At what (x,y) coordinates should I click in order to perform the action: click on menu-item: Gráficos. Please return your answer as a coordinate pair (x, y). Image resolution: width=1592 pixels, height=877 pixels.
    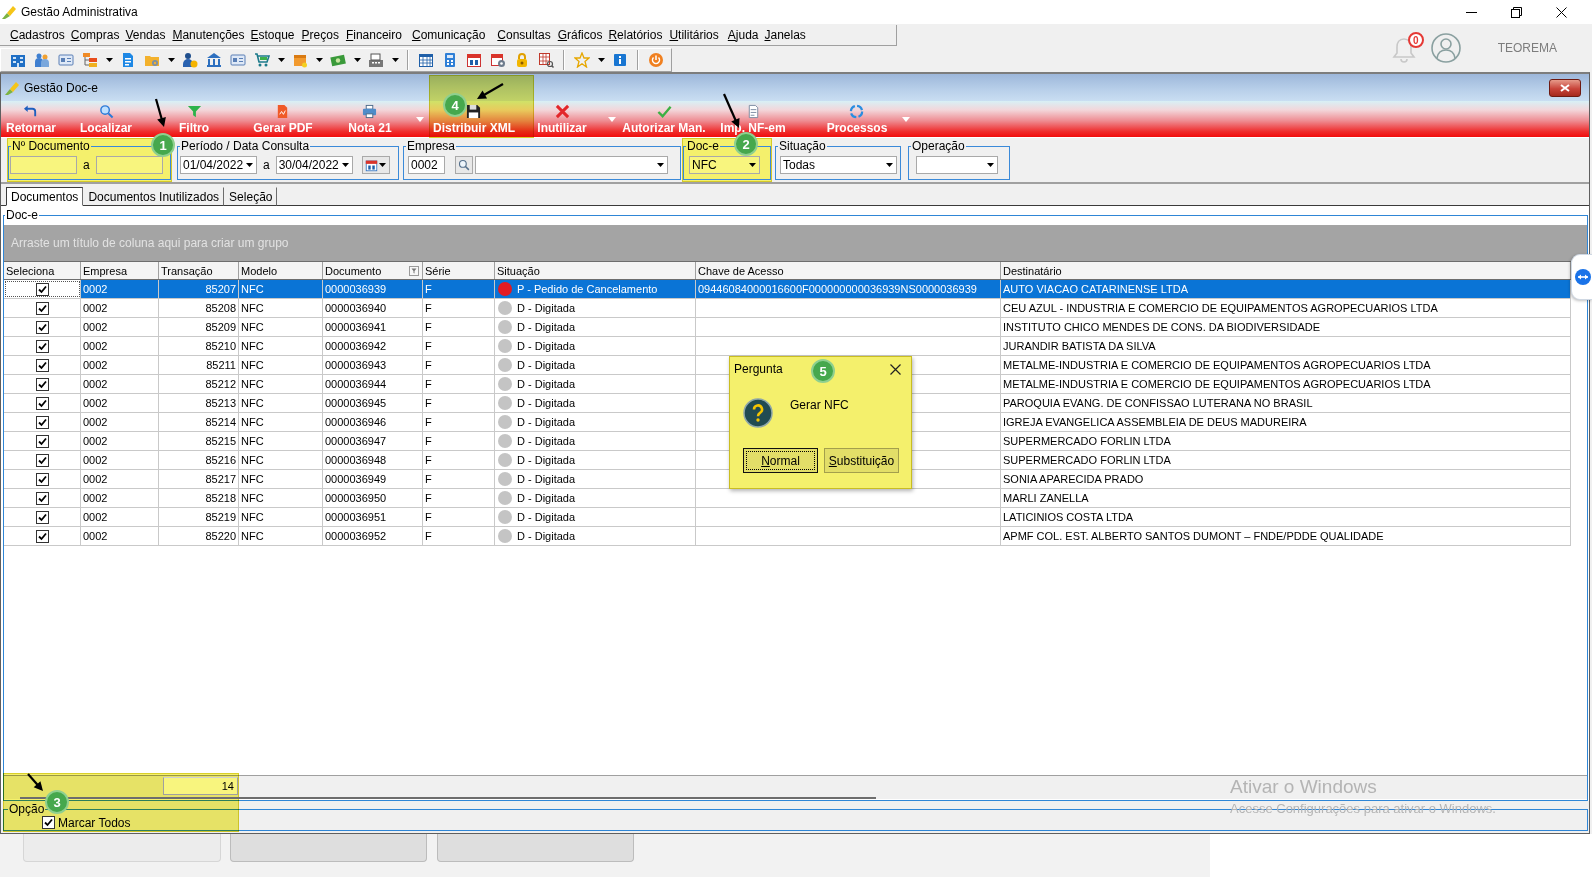
    Looking at the image, I should click on (580, 35).